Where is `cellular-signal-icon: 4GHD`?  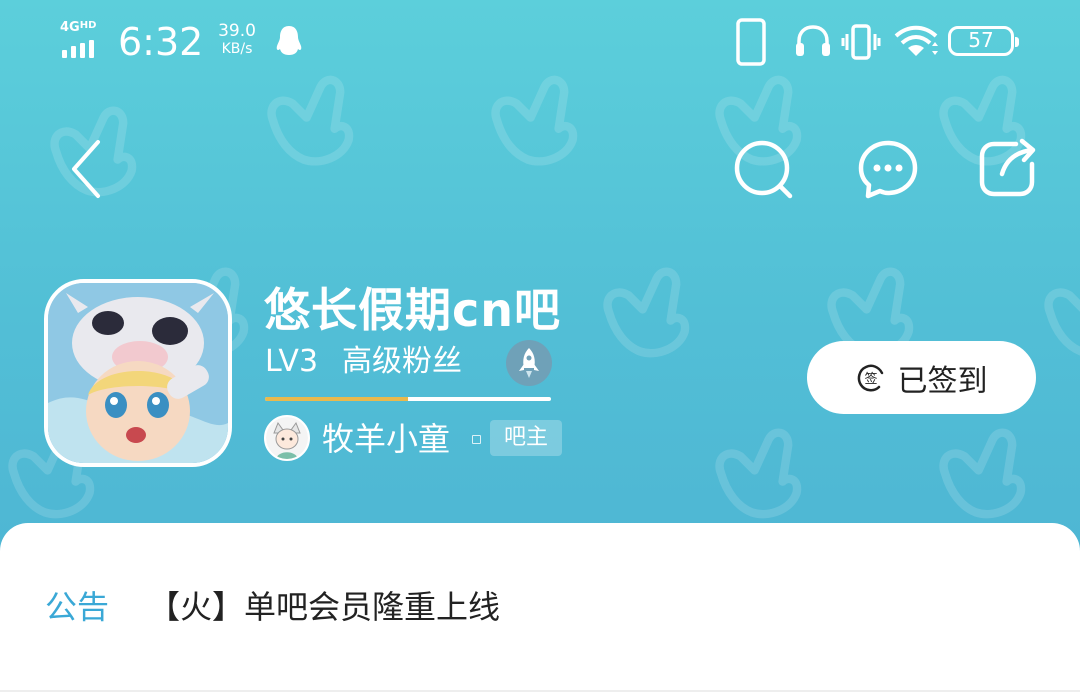
cellular-signal-icon: 4GHD is located at coordinates (82, 39).